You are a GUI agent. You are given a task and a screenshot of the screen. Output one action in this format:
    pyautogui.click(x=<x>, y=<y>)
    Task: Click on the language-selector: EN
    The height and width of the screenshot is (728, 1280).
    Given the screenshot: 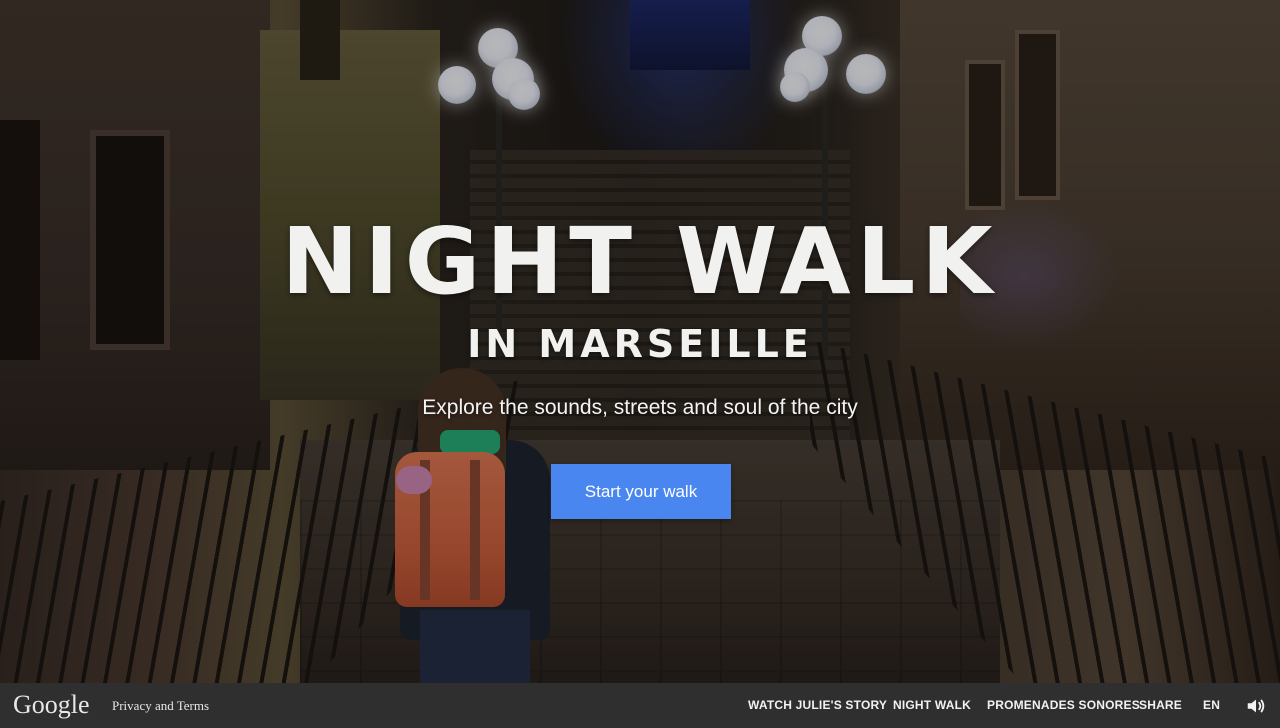 What is the action you would take?
    pyautogui.click(x=1211, y=705)
    